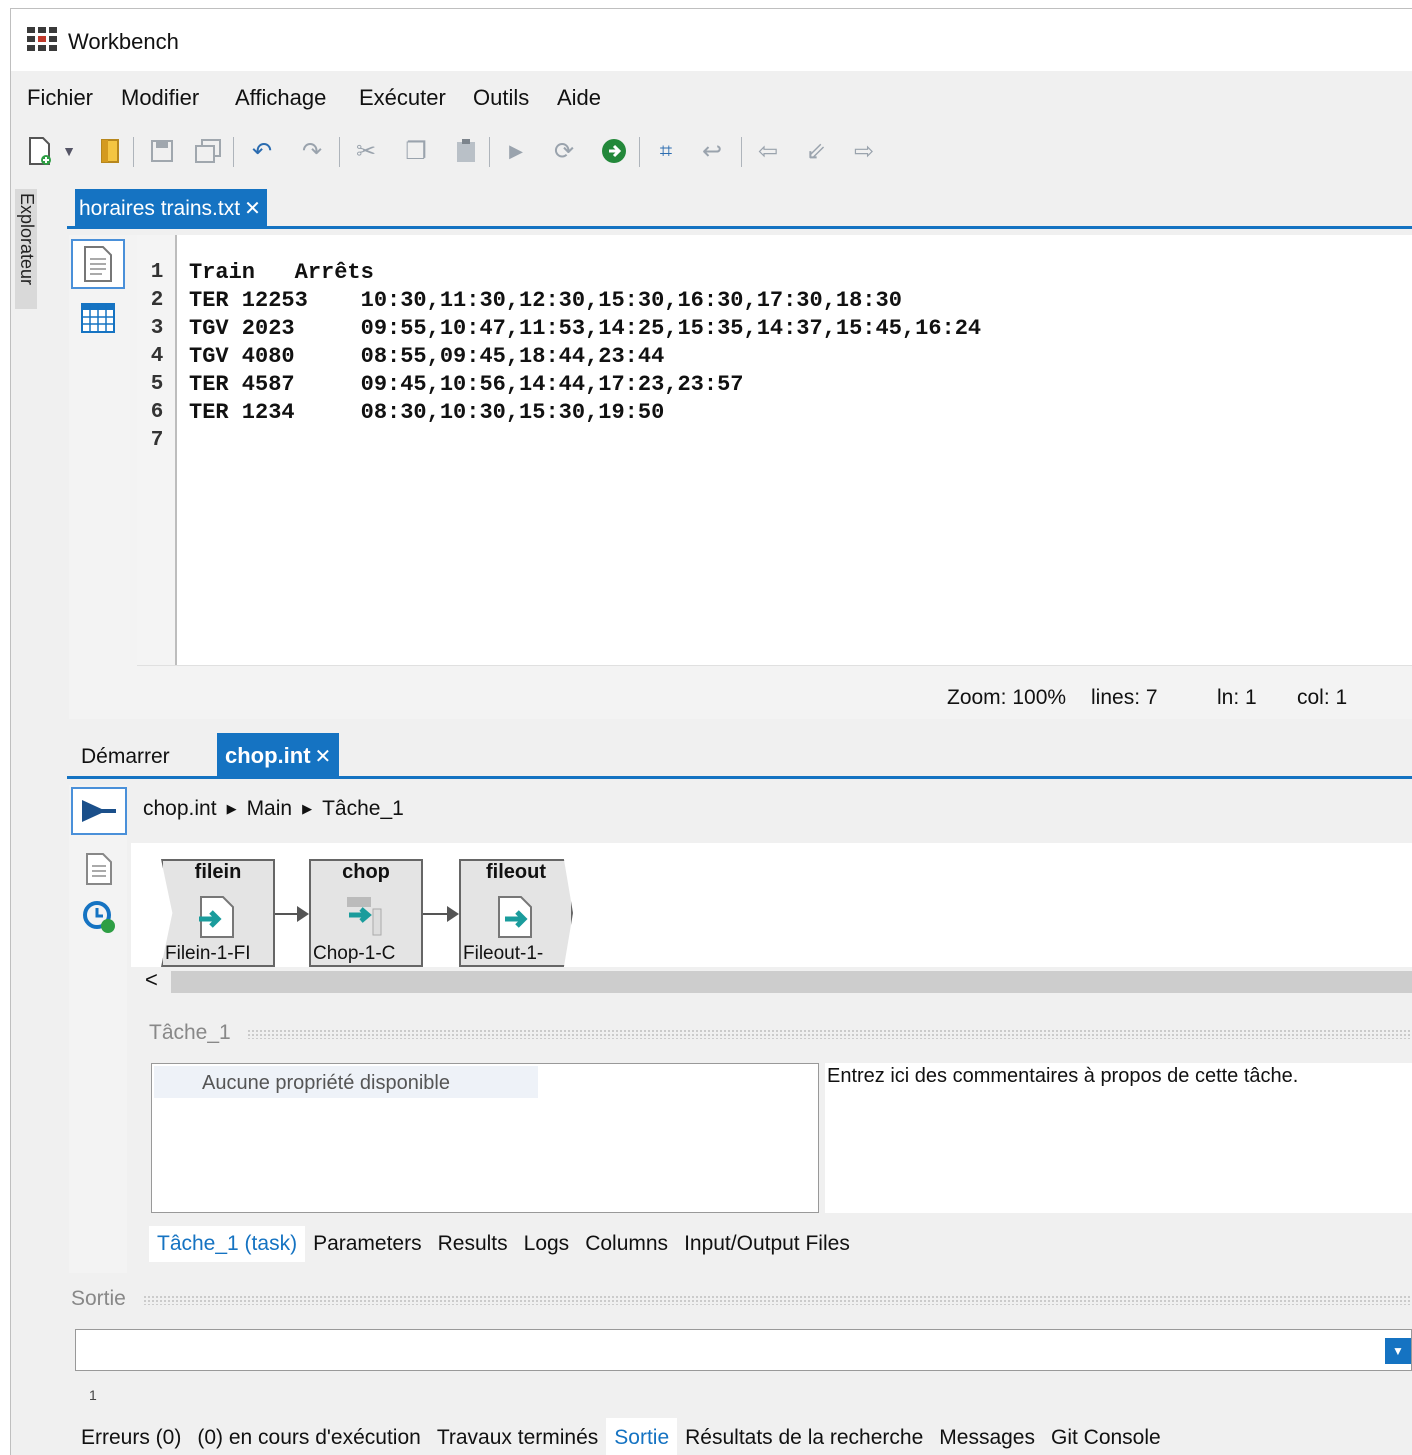  Describe the element at coordinates (767, 1244) in the screenshot. I see `tab-input-output-files: Input/Output Files` at that location.